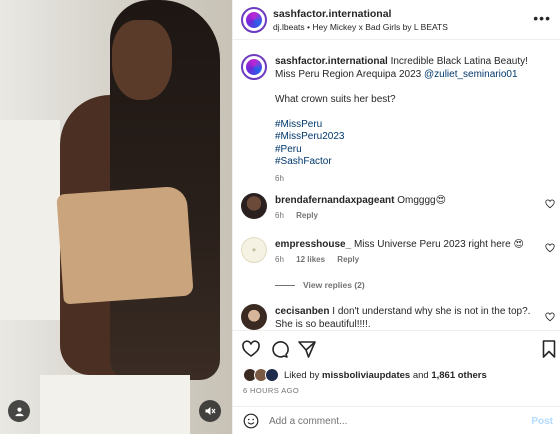  I want to click on mute-button, so click(210, 411).